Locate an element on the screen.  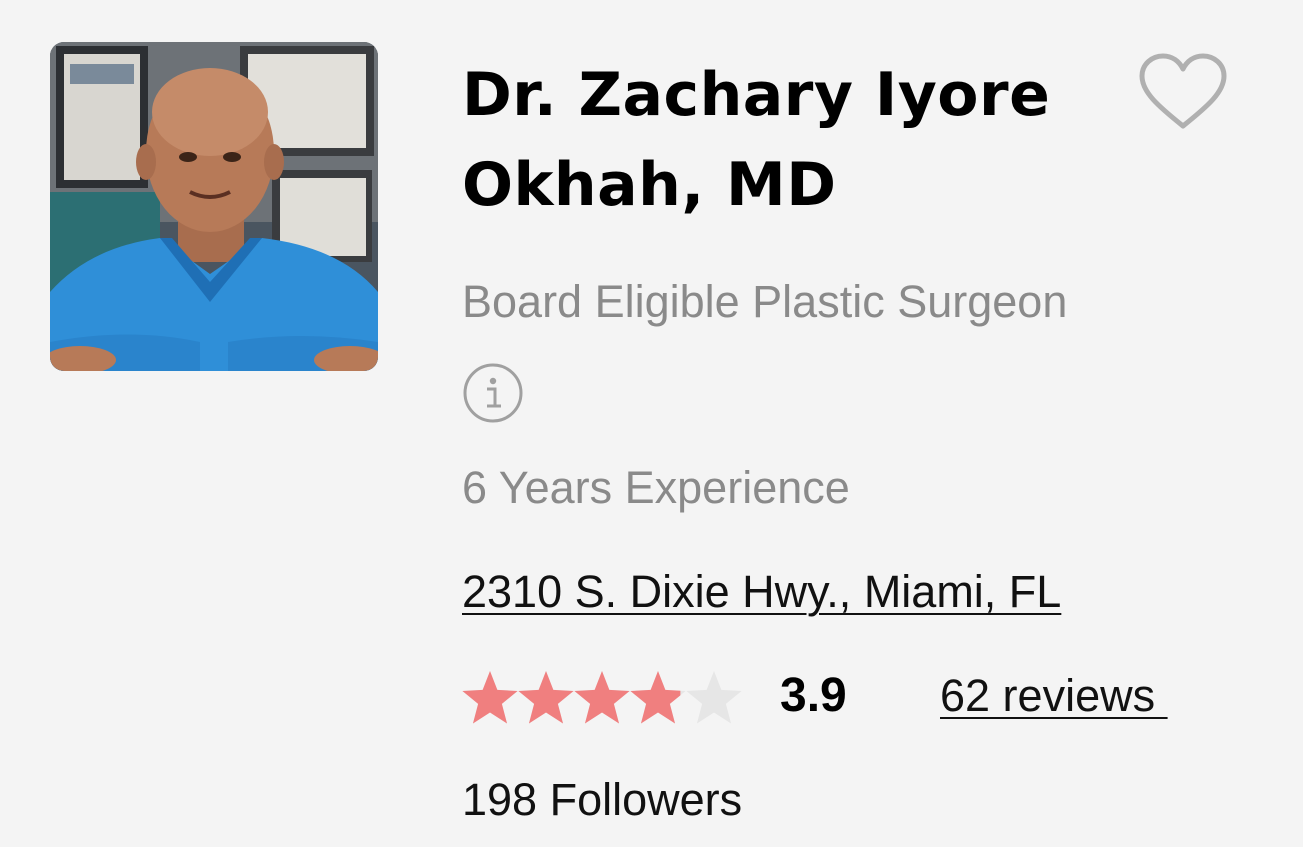
rating-score: 3.9 is located at coordinates (813, 695).